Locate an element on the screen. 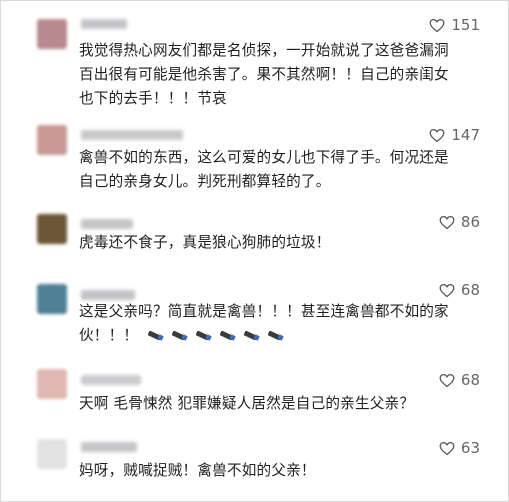 The height and width of the screenshot is (502, 509). like-count: 147 is located at coordinates (465, 135).